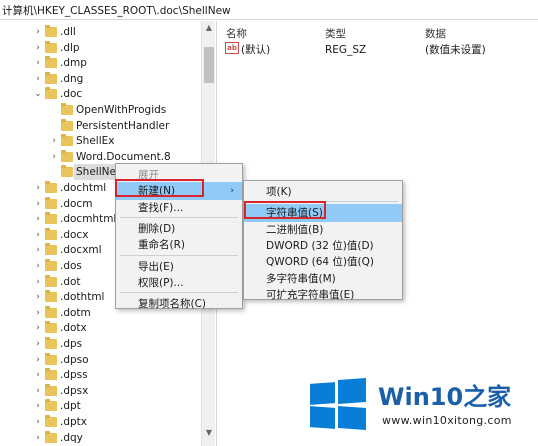  What do you see at coordinates (71, 266) in the screenshot?
I see `tree-item-label: .dos` at bounding box center [71, 266].